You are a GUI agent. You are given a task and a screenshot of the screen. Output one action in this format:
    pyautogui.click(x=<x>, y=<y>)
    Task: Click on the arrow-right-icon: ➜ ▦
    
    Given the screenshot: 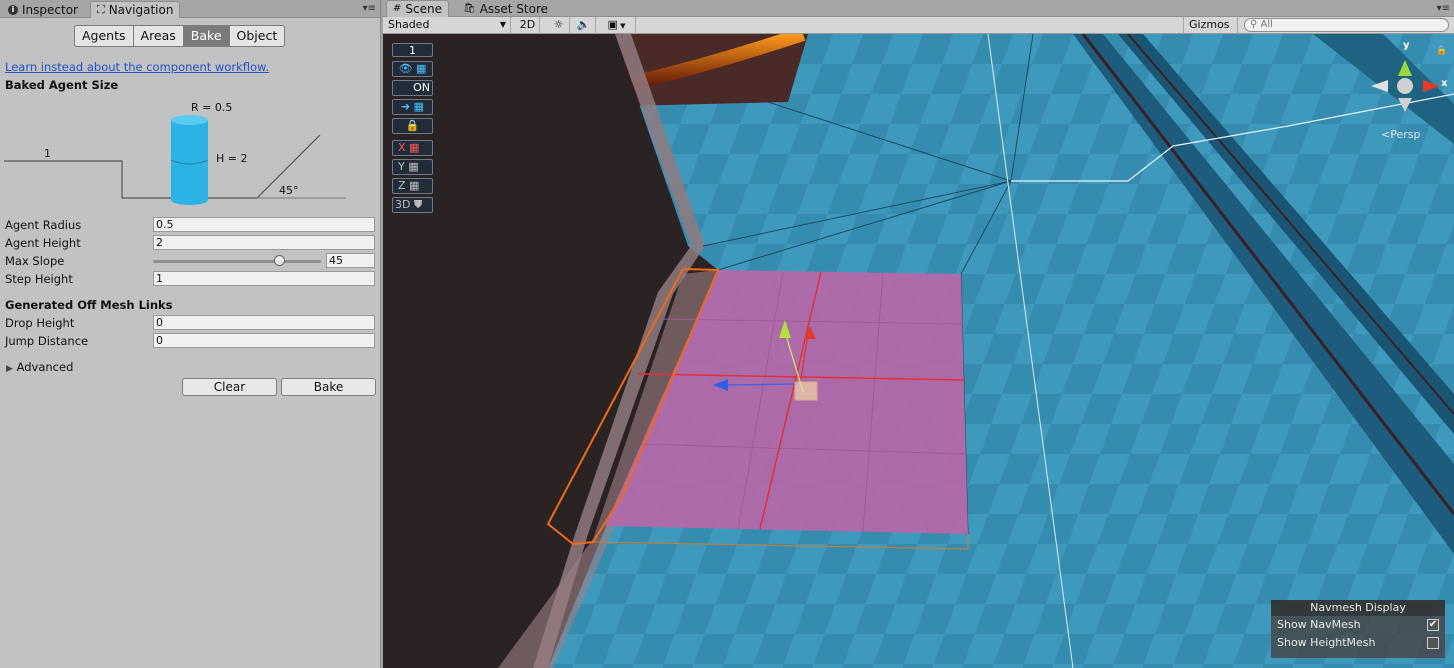 What is the action you would take?
    pyautogui.click(x=412, y=106)
    